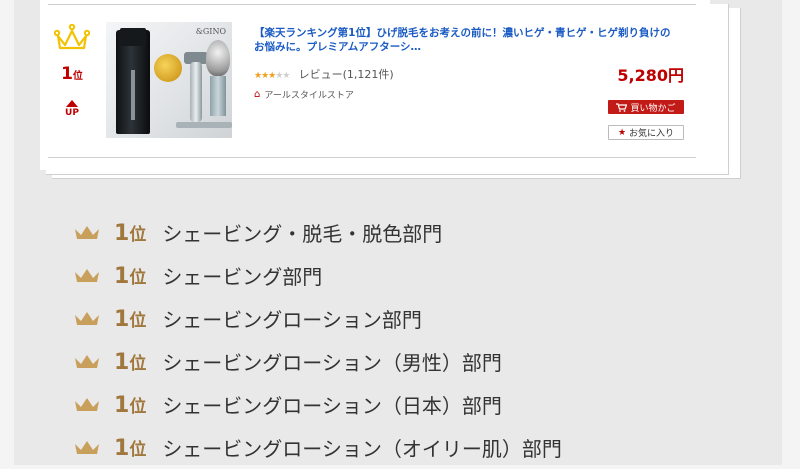 The height and width of the screenshot is (469, 800). Describe the element at coordinates (77, 76) in the screenshot. I see `rank-unit: 位` at that location.